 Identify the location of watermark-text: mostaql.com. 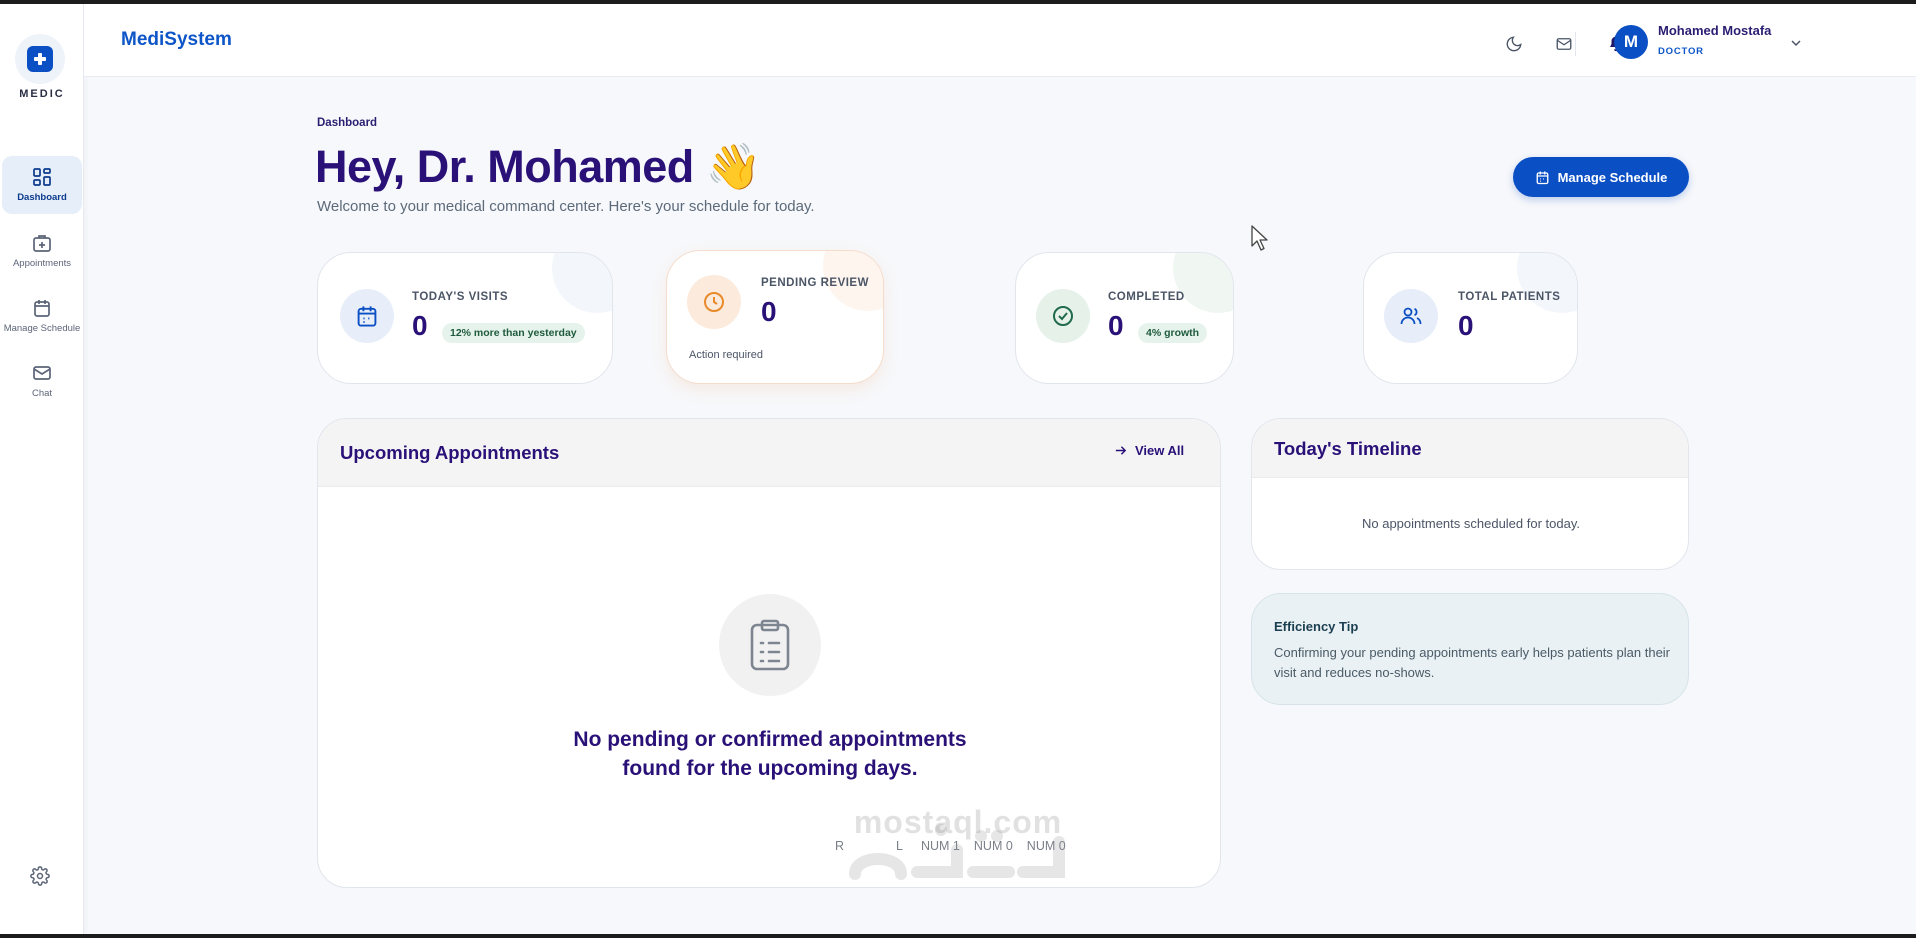
(958, 822).